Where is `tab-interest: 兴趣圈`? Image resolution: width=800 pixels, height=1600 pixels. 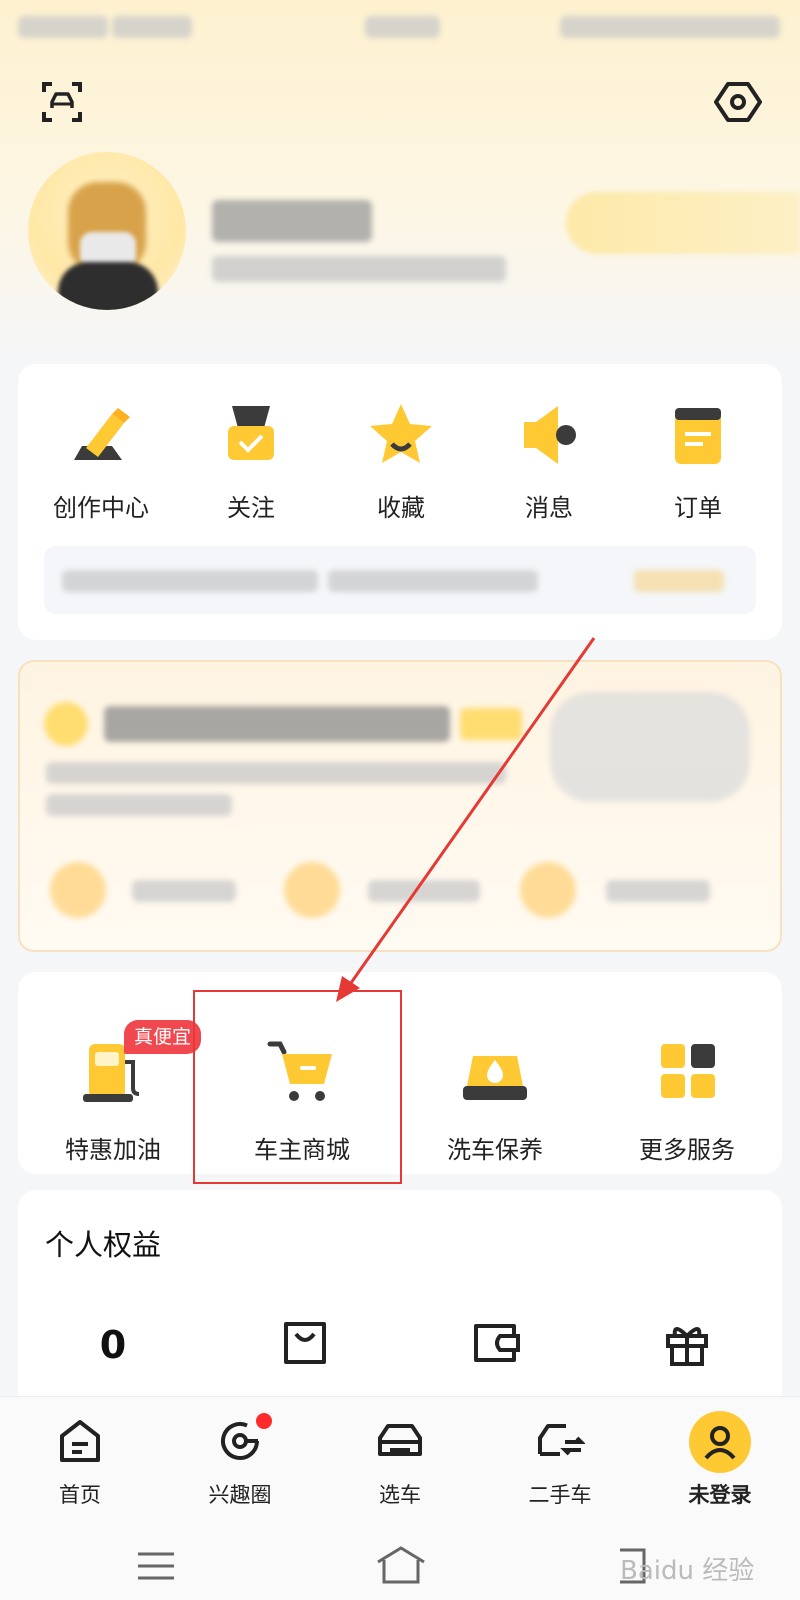 tab-interest: 兴趣圈 is located at coordinates (240, 1460).